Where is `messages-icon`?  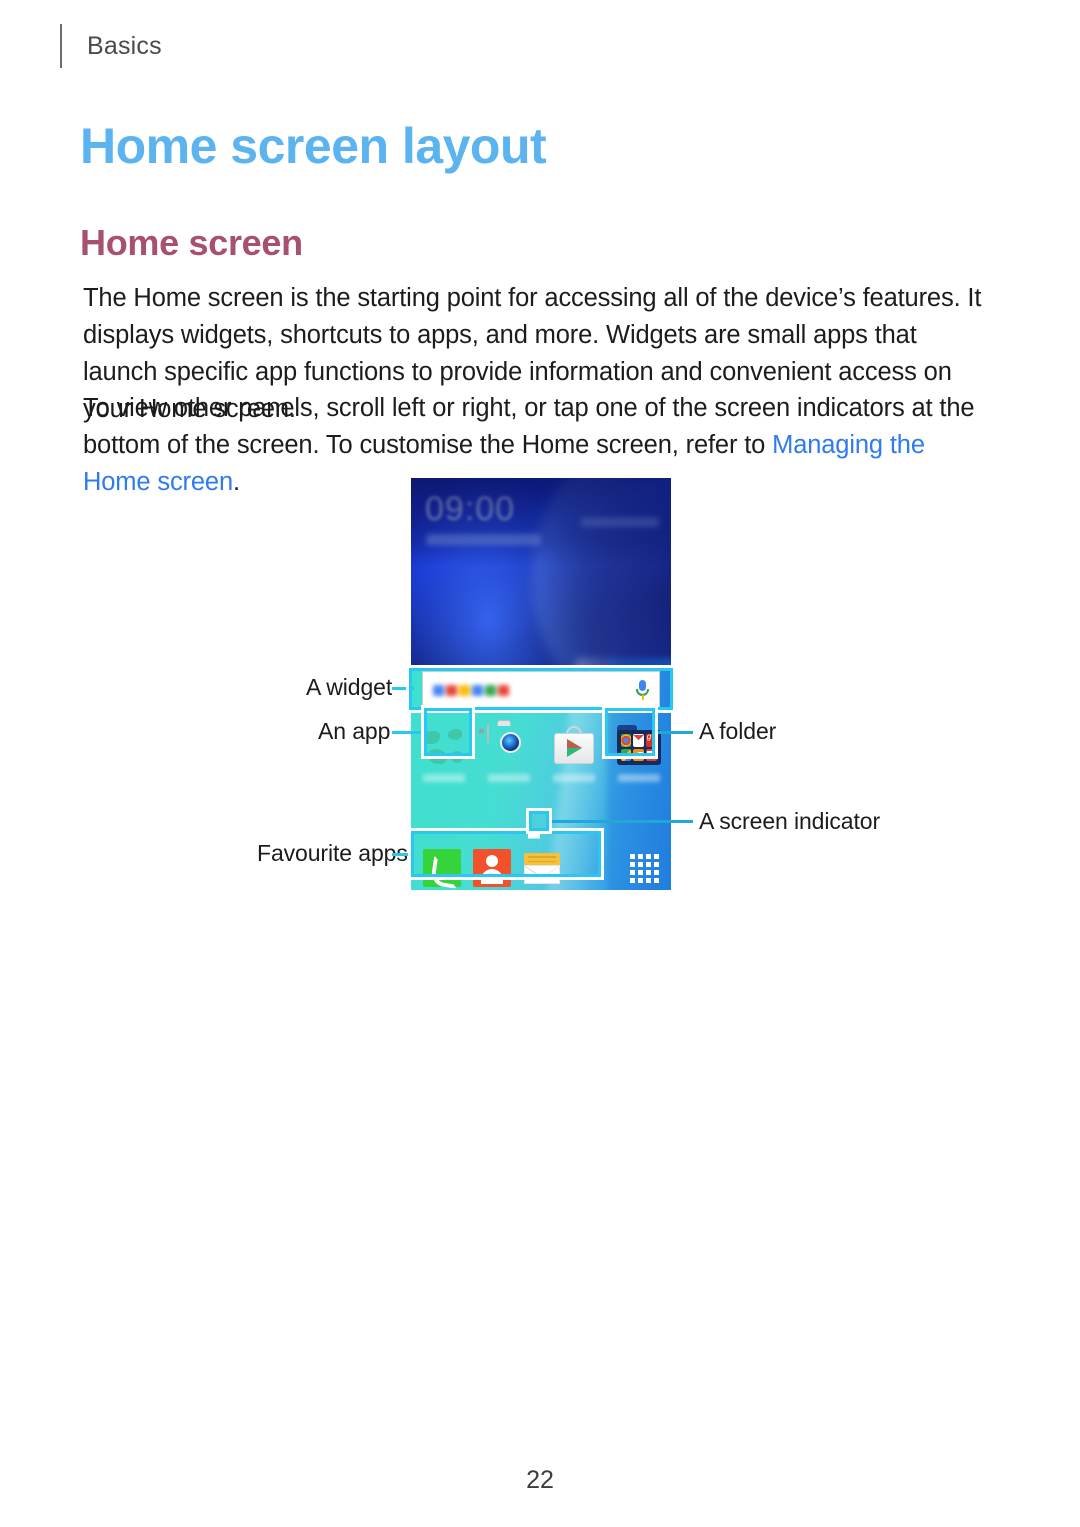
messages-icon is located at coordinates (542, 868).